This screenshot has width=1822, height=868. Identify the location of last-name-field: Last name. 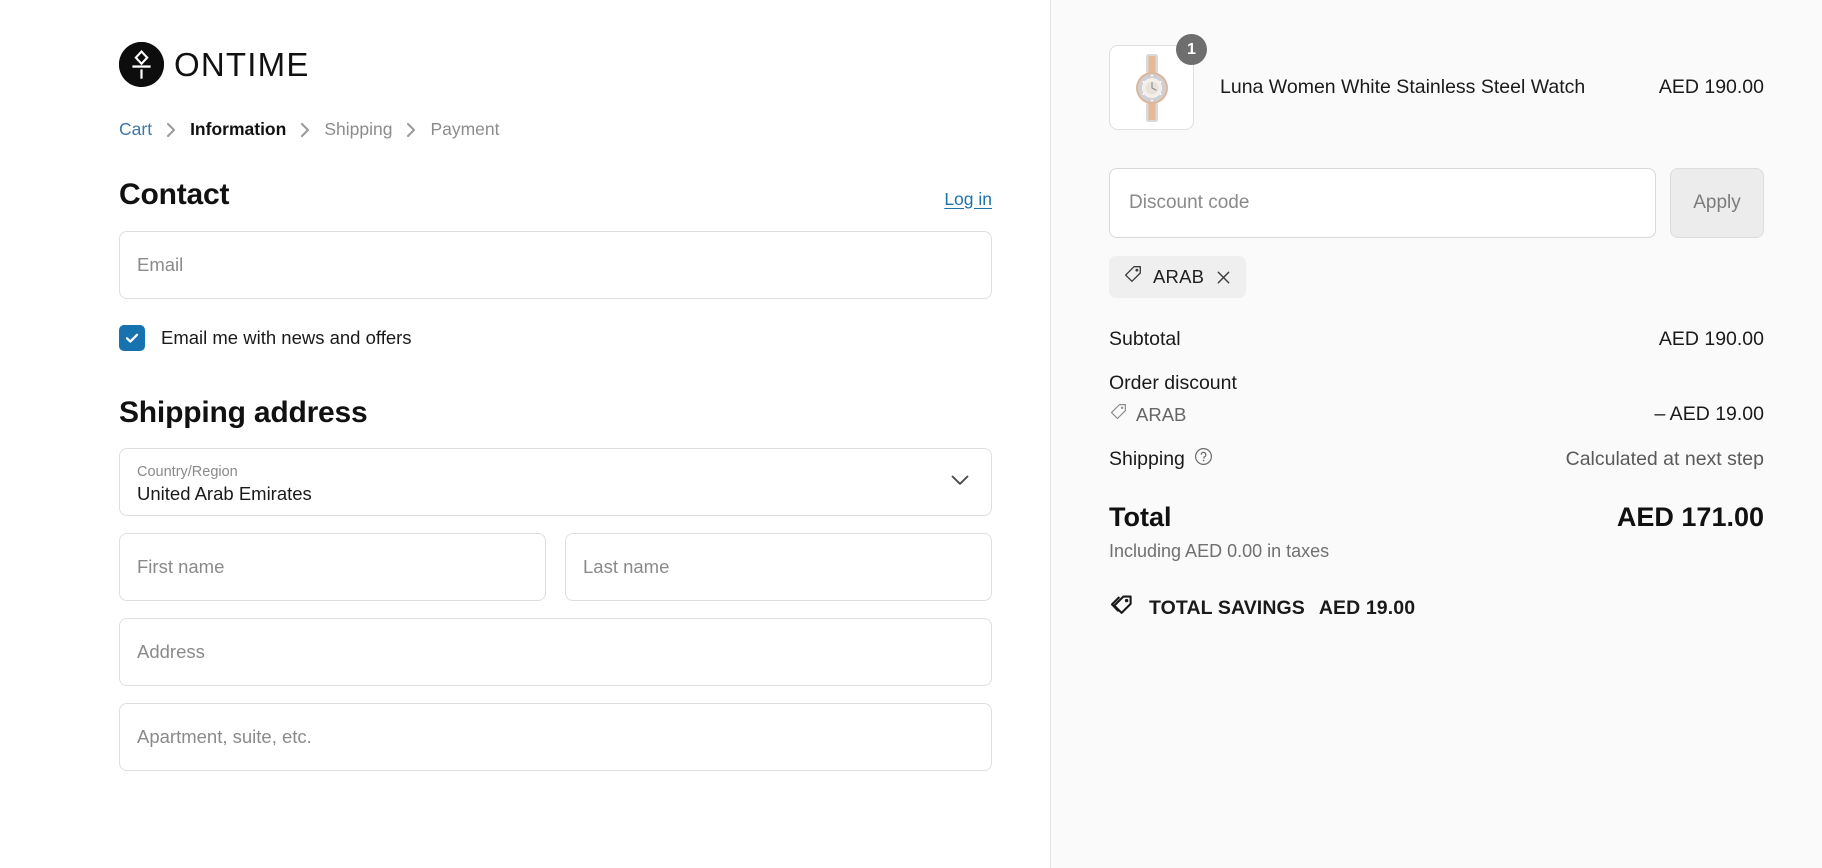
(778, 566).